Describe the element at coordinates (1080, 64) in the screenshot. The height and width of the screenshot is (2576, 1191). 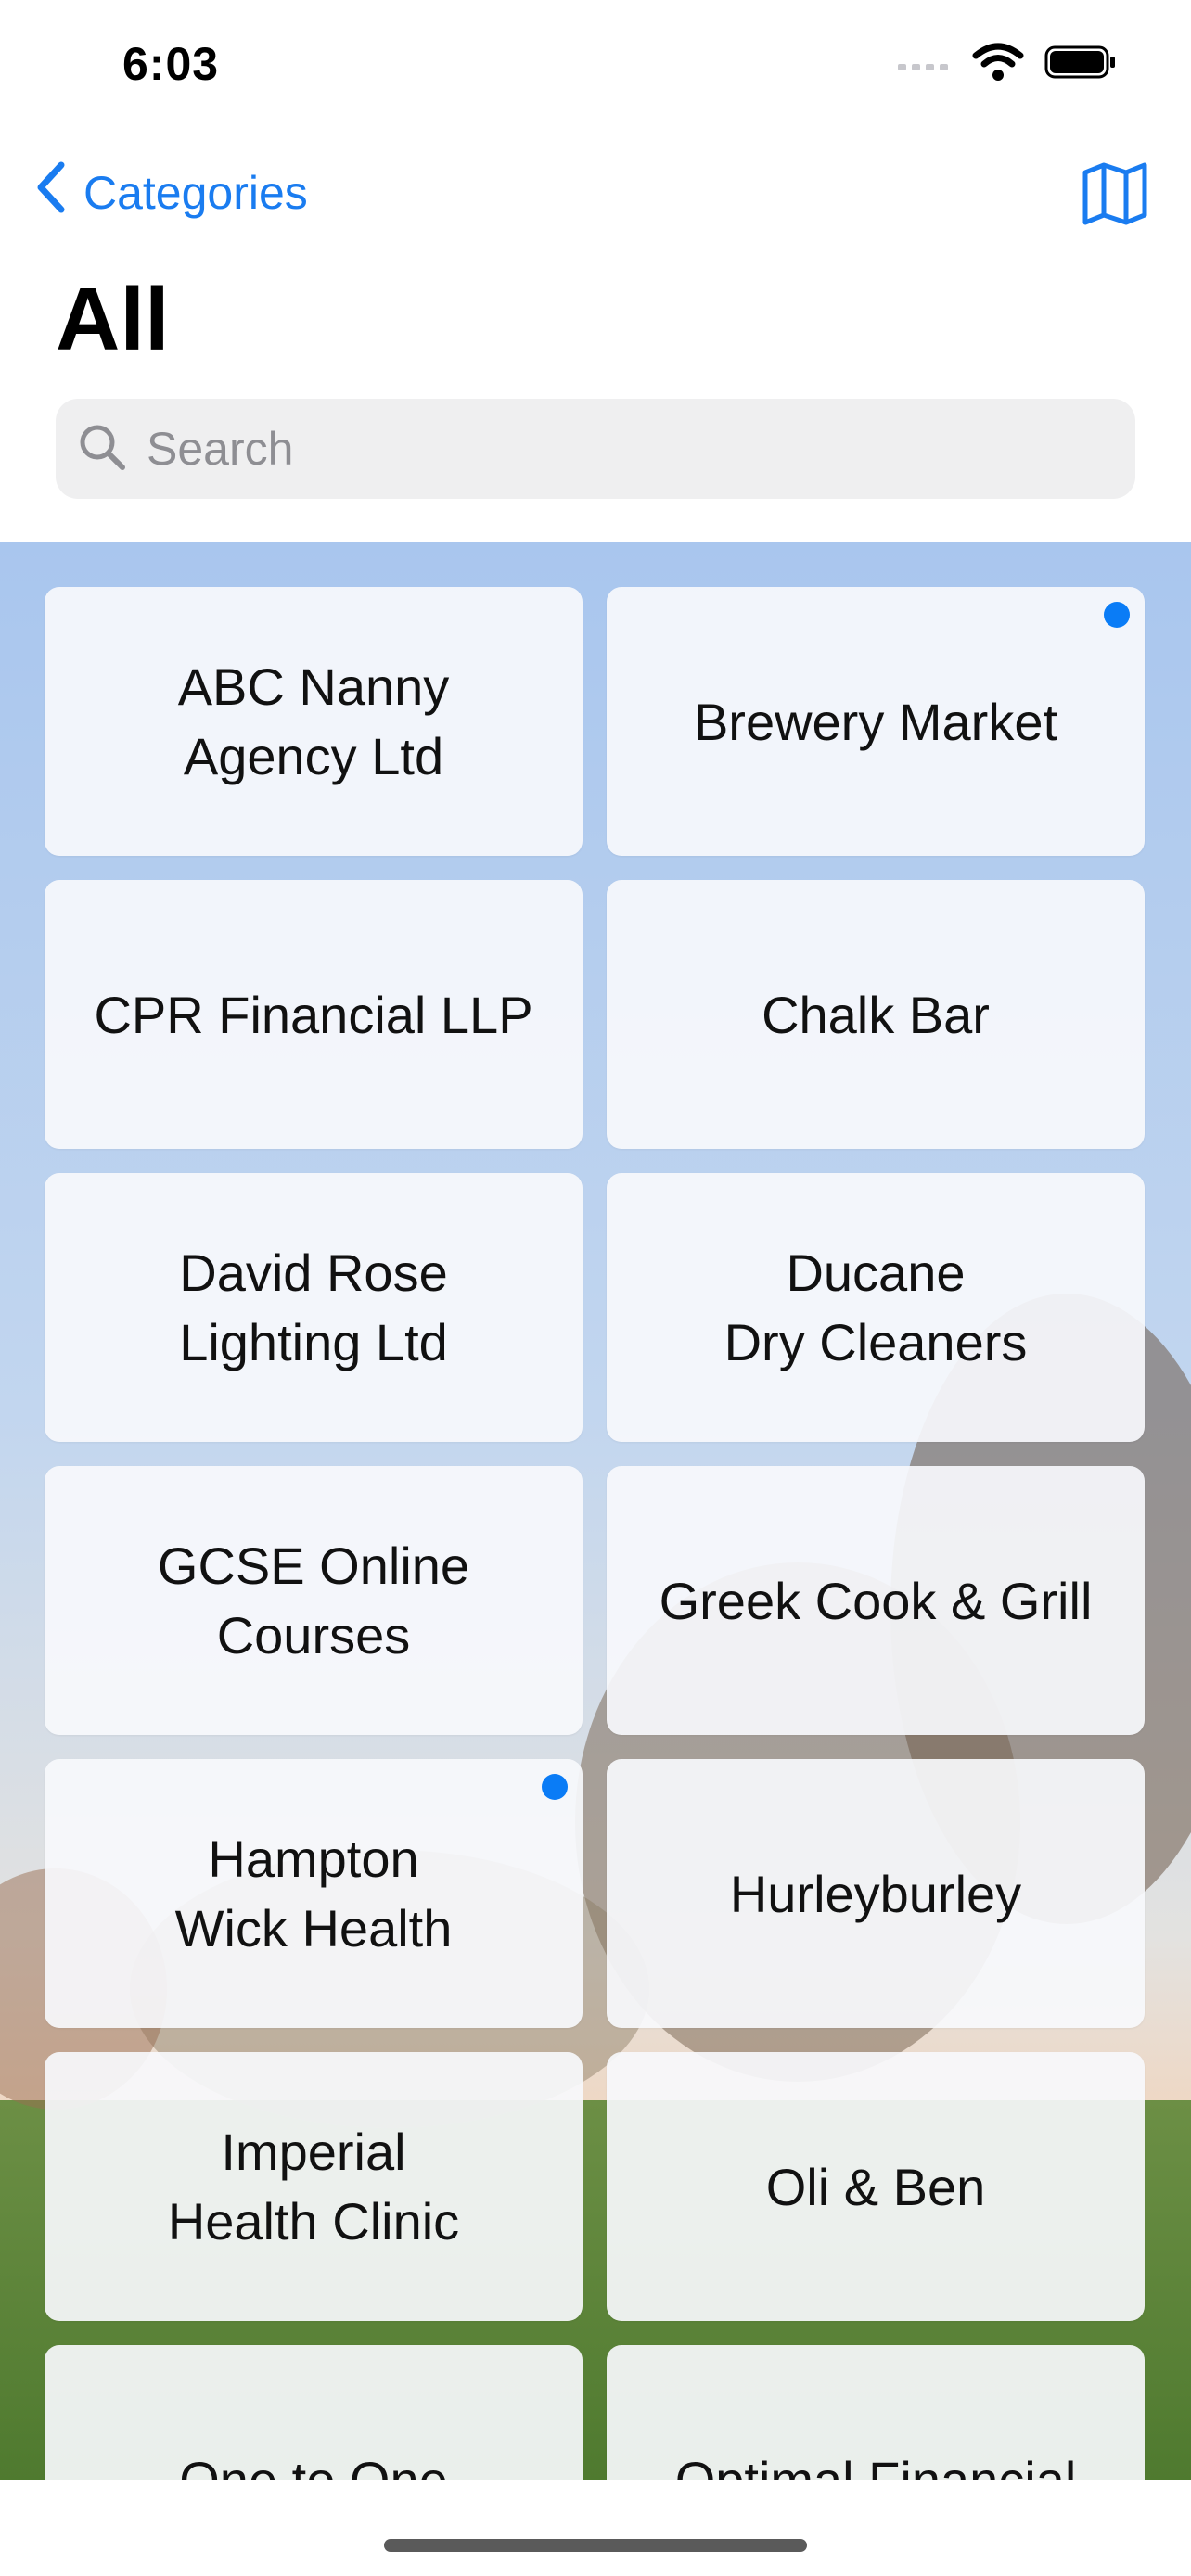
I see `battery-icon` at that location.